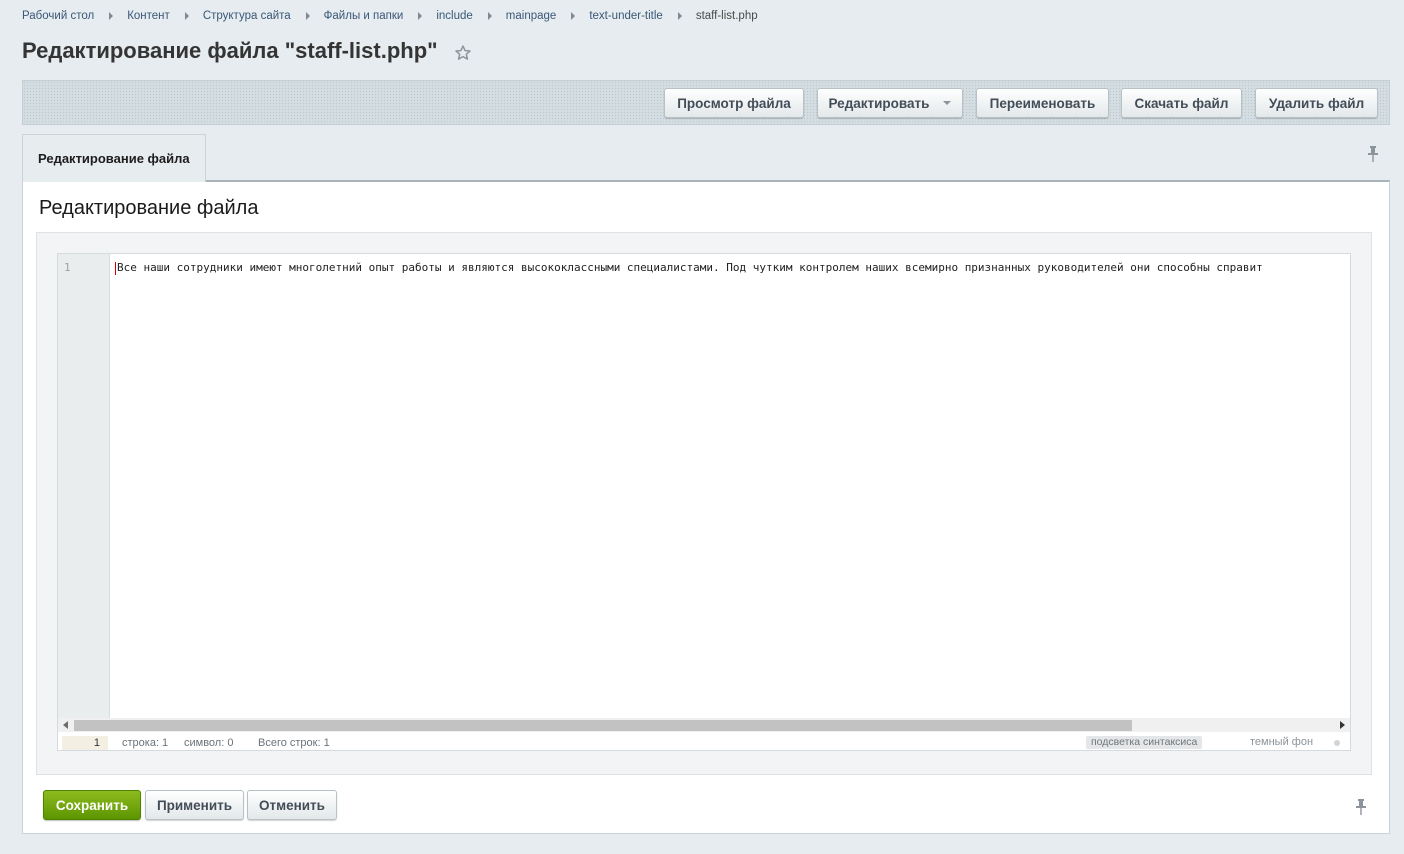 The width and height of the screenshot is (1404, 854). Describe the element at coordinates (247, 16) in the screenshot. I see `breadcrumb-site-structure: Структура сайта` at that location.